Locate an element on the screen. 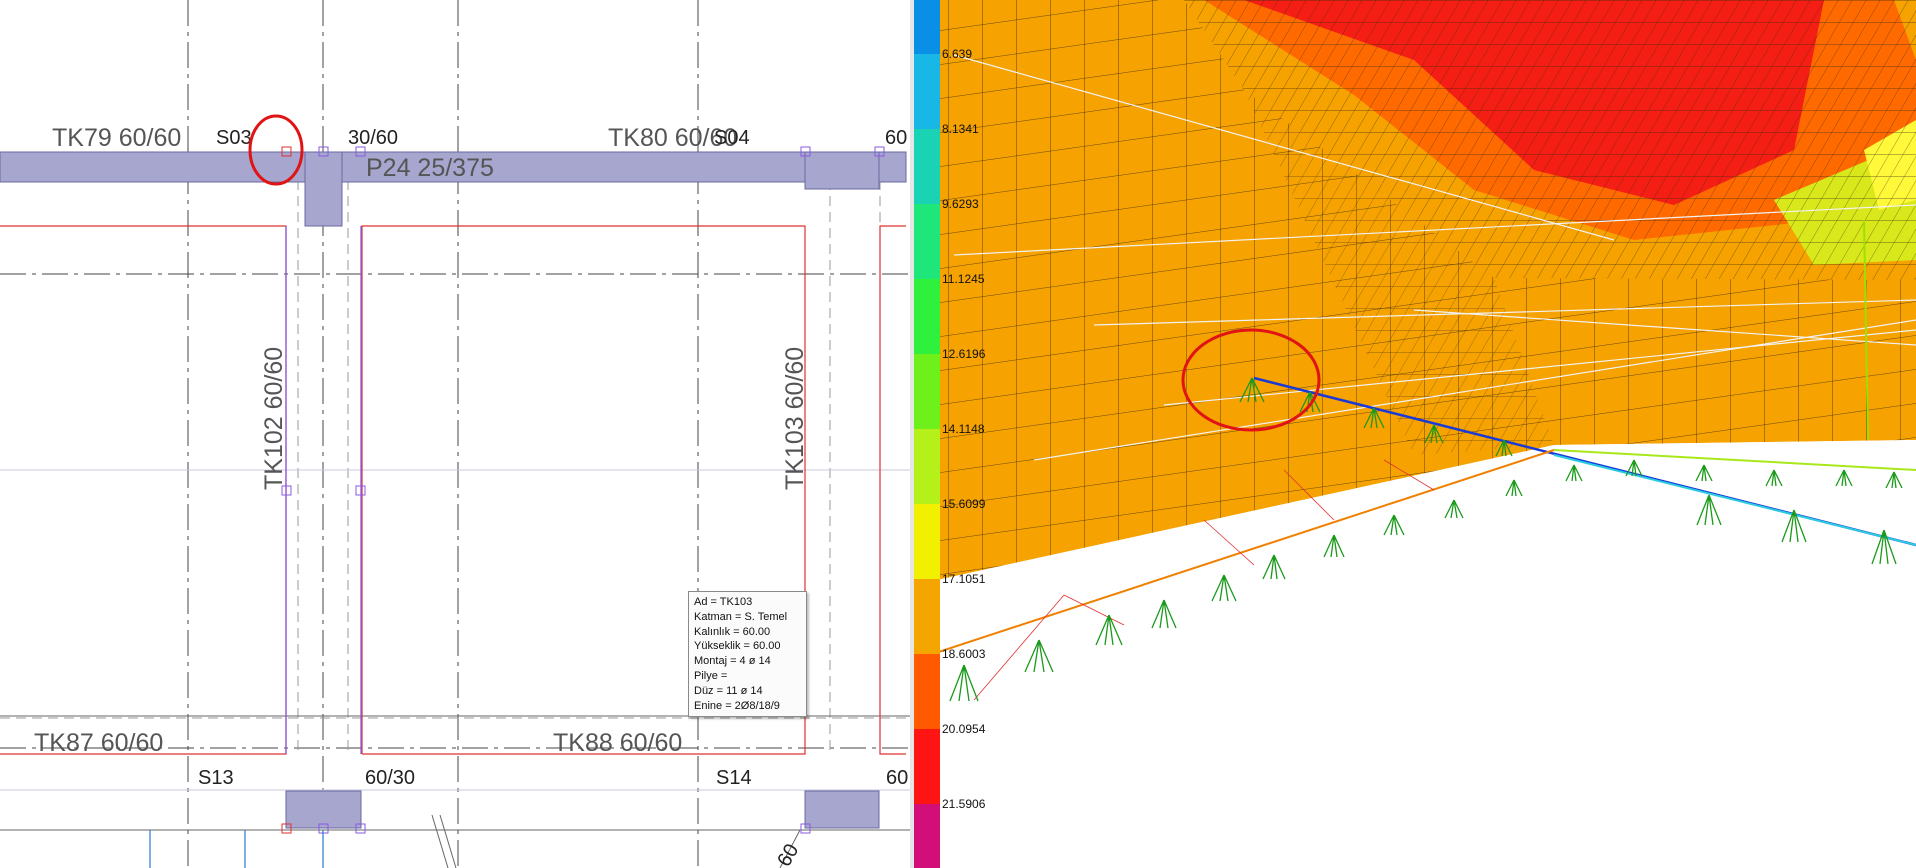  column-s14-block is located at coordinates (842, 809).